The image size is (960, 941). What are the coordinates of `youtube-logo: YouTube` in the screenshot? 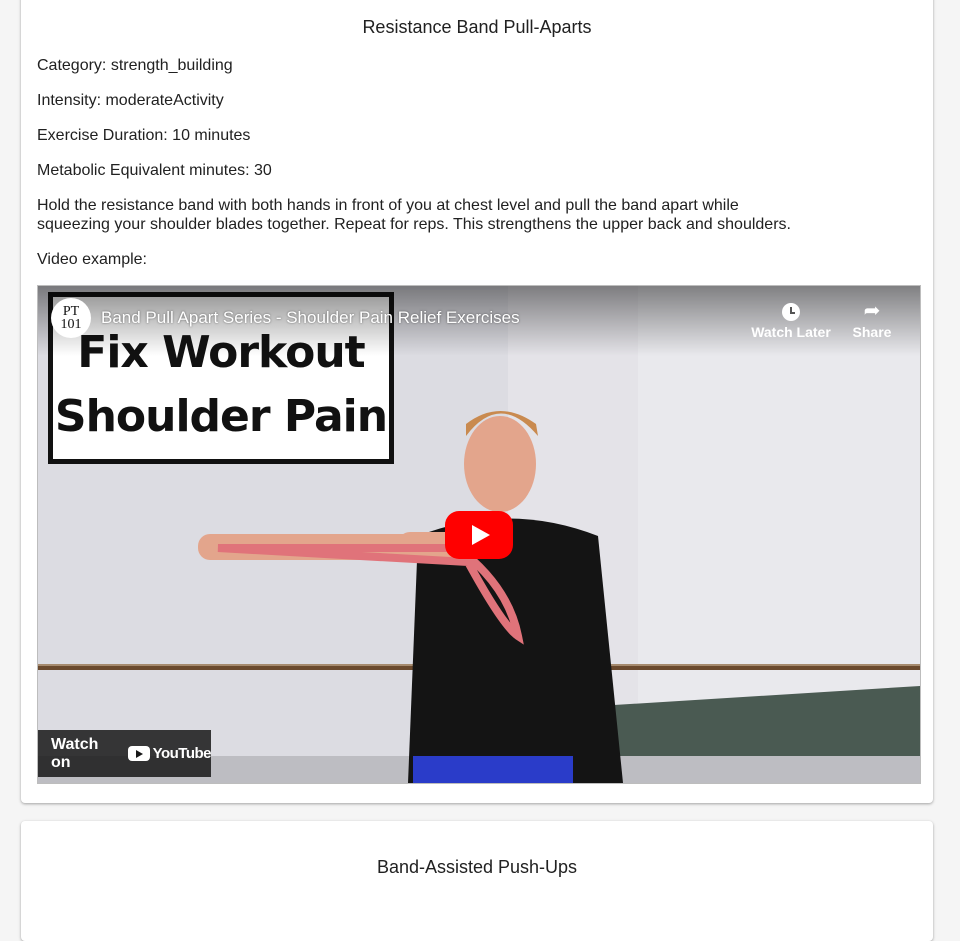 It's located at (169, 753).